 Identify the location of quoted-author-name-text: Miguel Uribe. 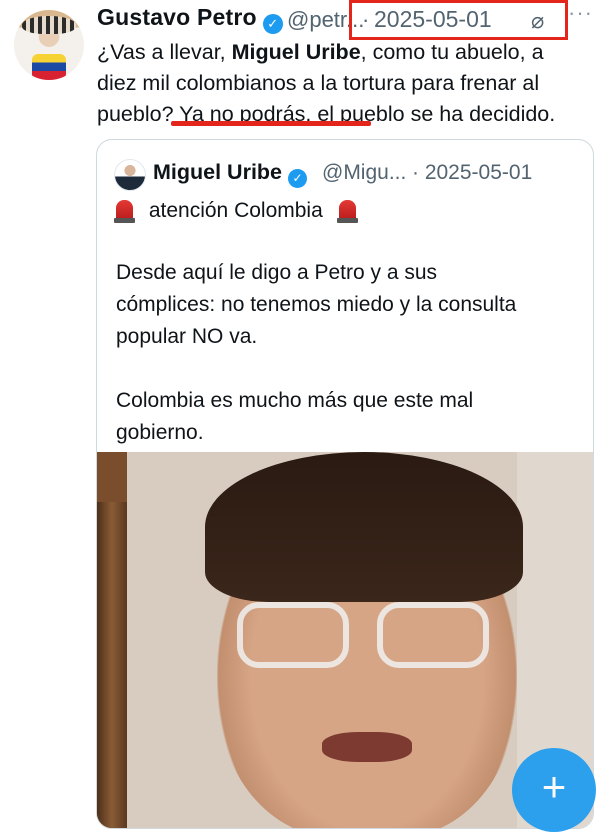
(218, 172).